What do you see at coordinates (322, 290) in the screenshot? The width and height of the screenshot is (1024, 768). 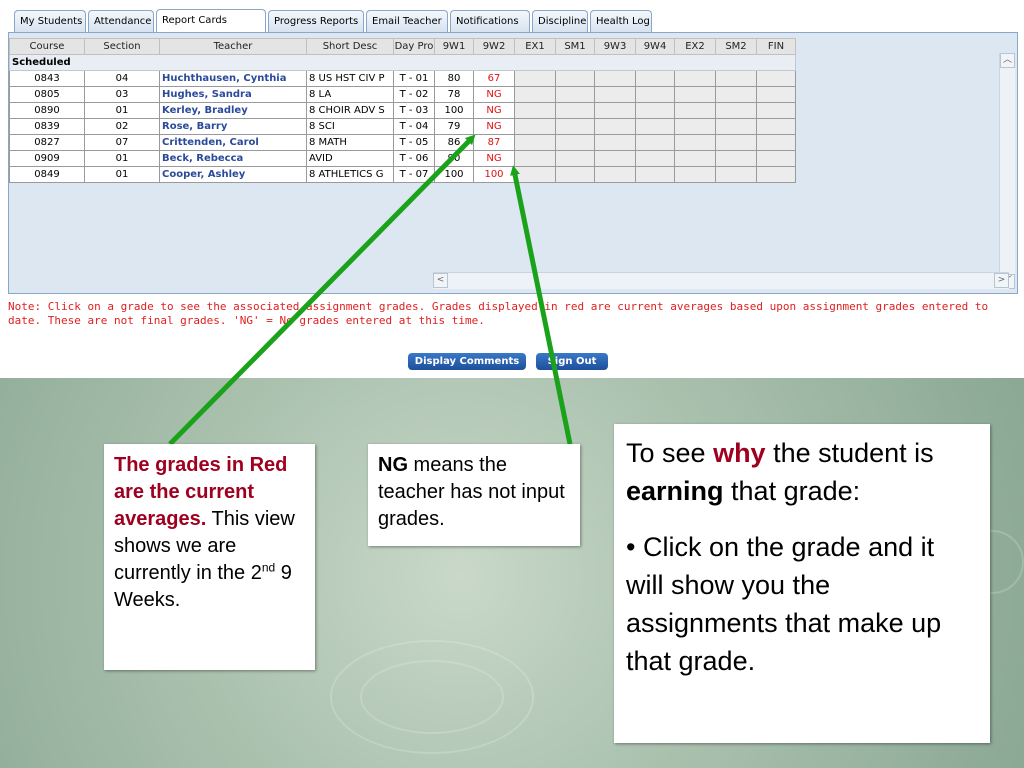 I see `arrow-to-red-grade` at bounding box center [322, 290].